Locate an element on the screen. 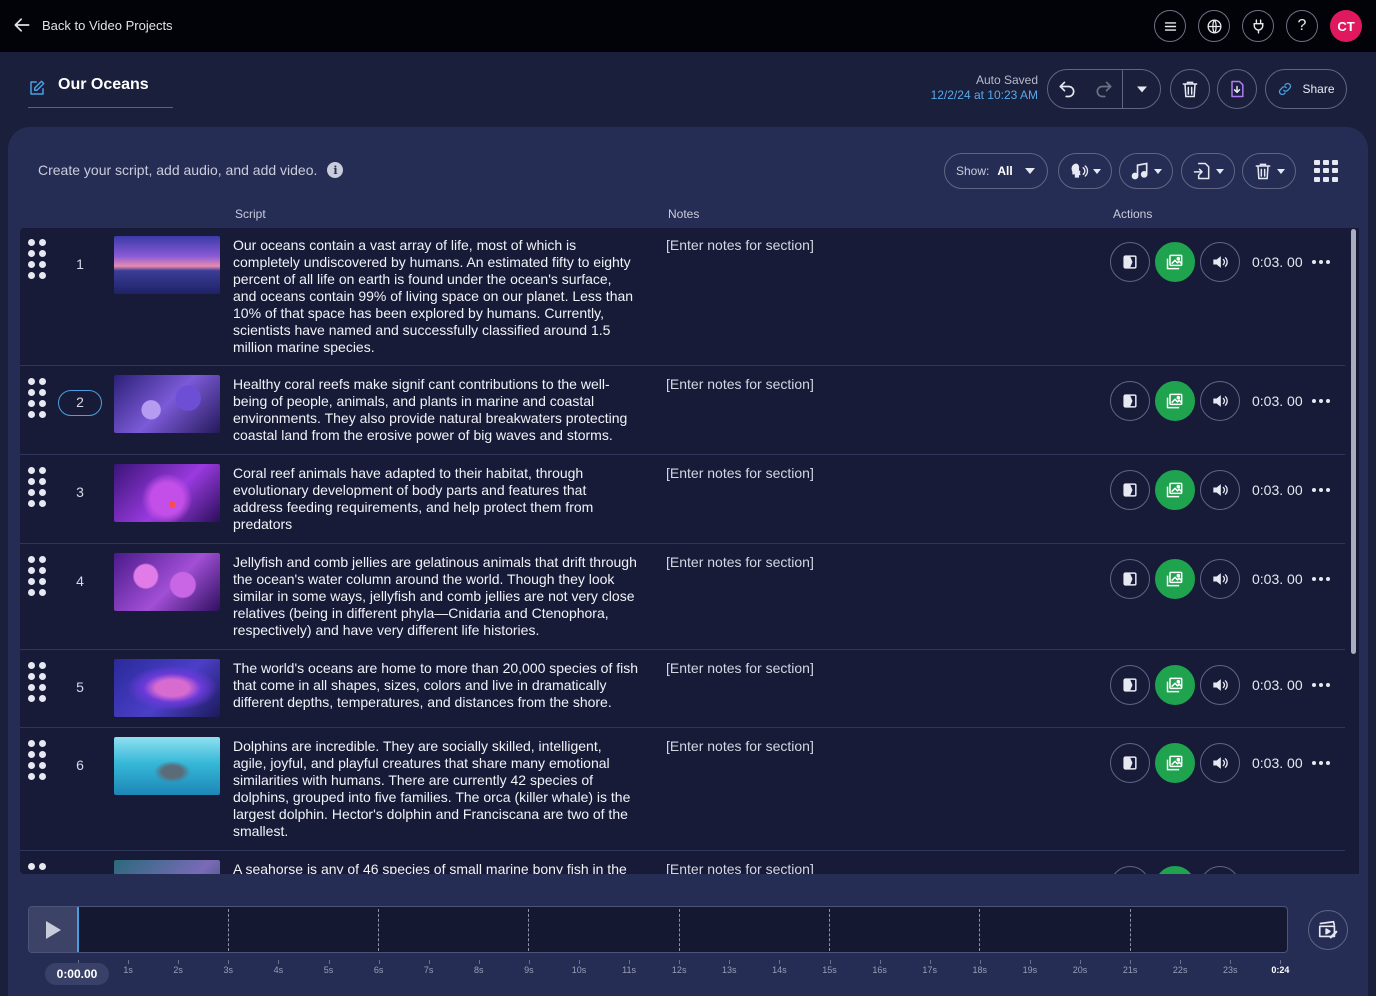  integrations-button is located at coordinates (1258, 26).